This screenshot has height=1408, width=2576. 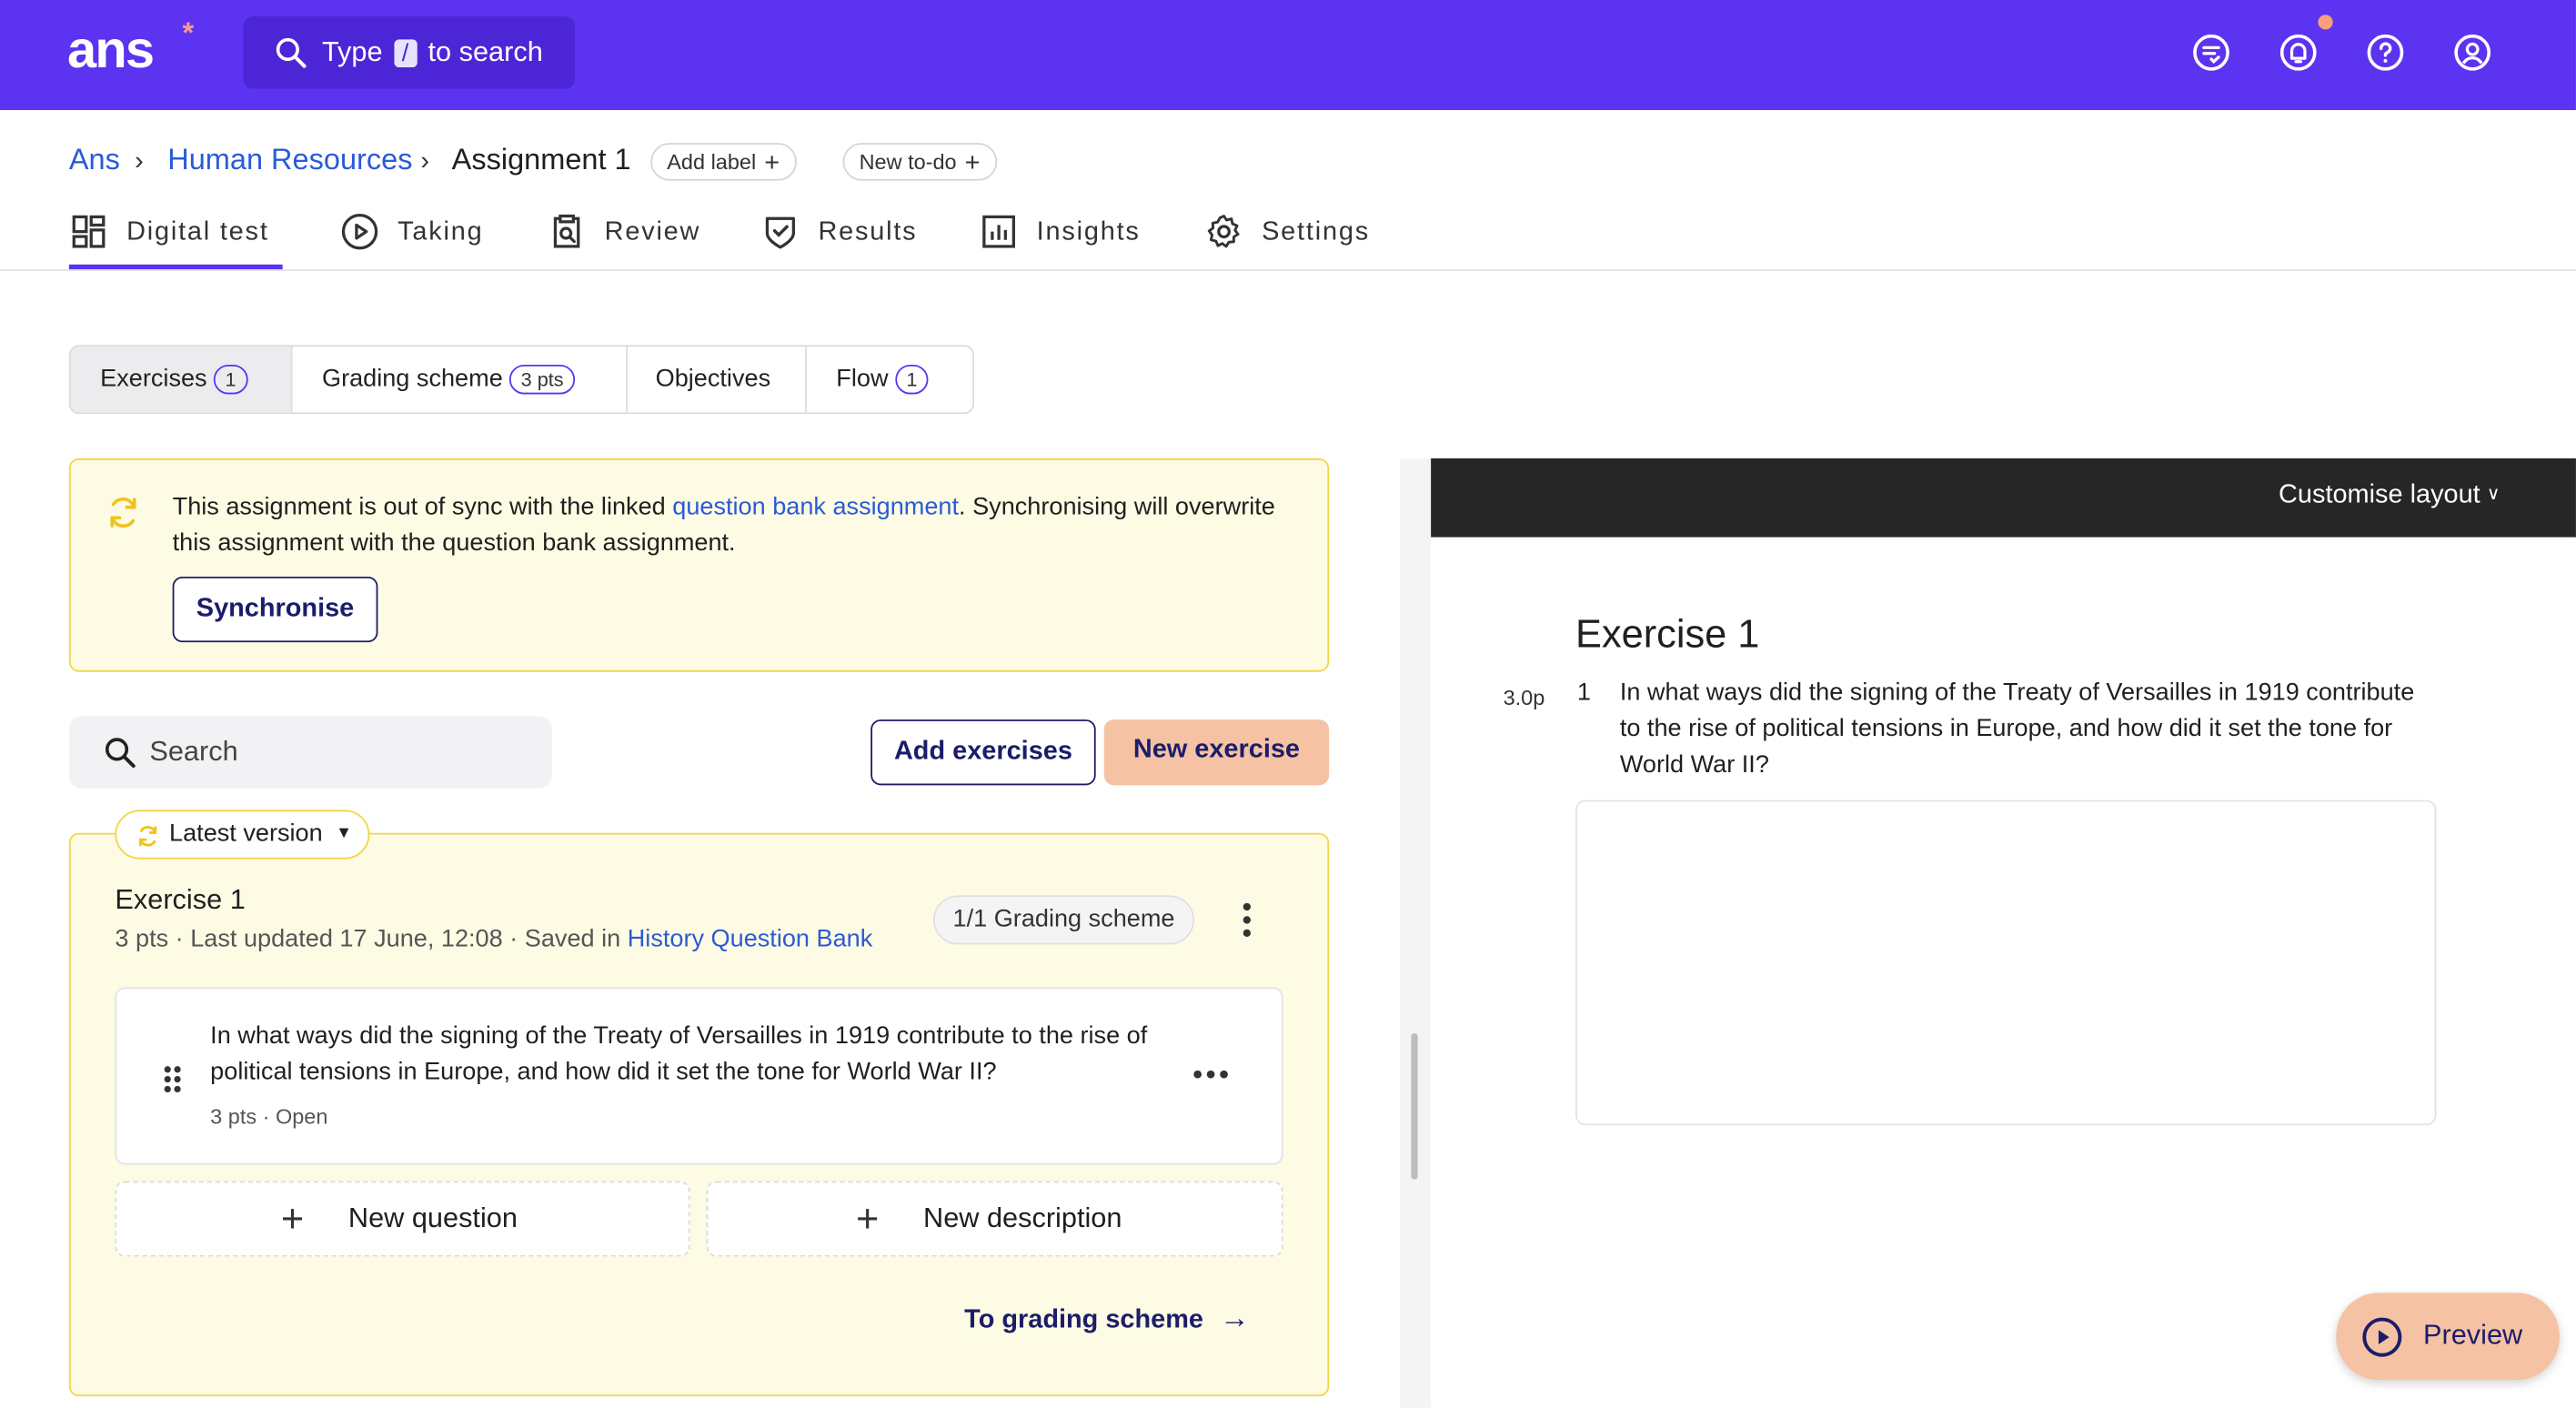 I want to click on clipboard-search-icon, so click(x=566, y=231).